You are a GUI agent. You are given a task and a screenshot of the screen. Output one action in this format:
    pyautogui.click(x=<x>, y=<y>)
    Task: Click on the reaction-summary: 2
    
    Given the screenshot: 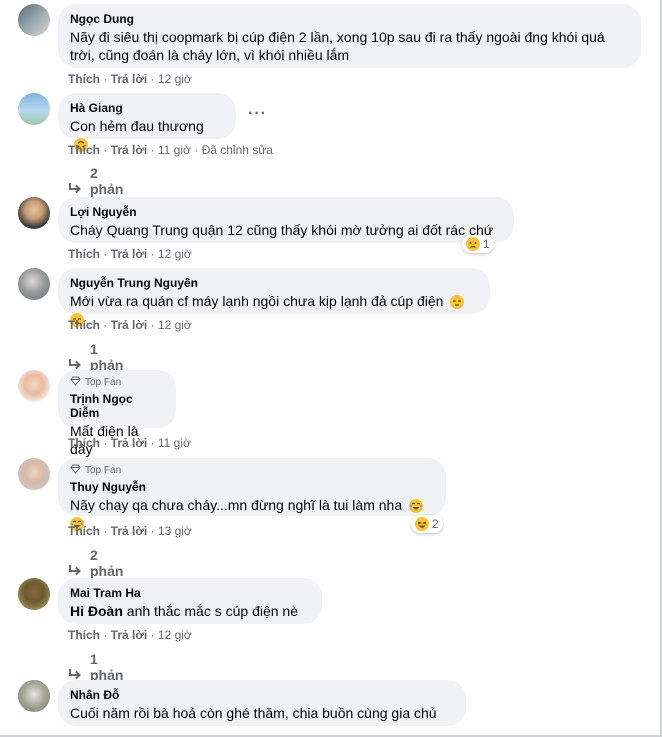 What is the action you would take?
    pyautogui.click(x=427, y=524)
    